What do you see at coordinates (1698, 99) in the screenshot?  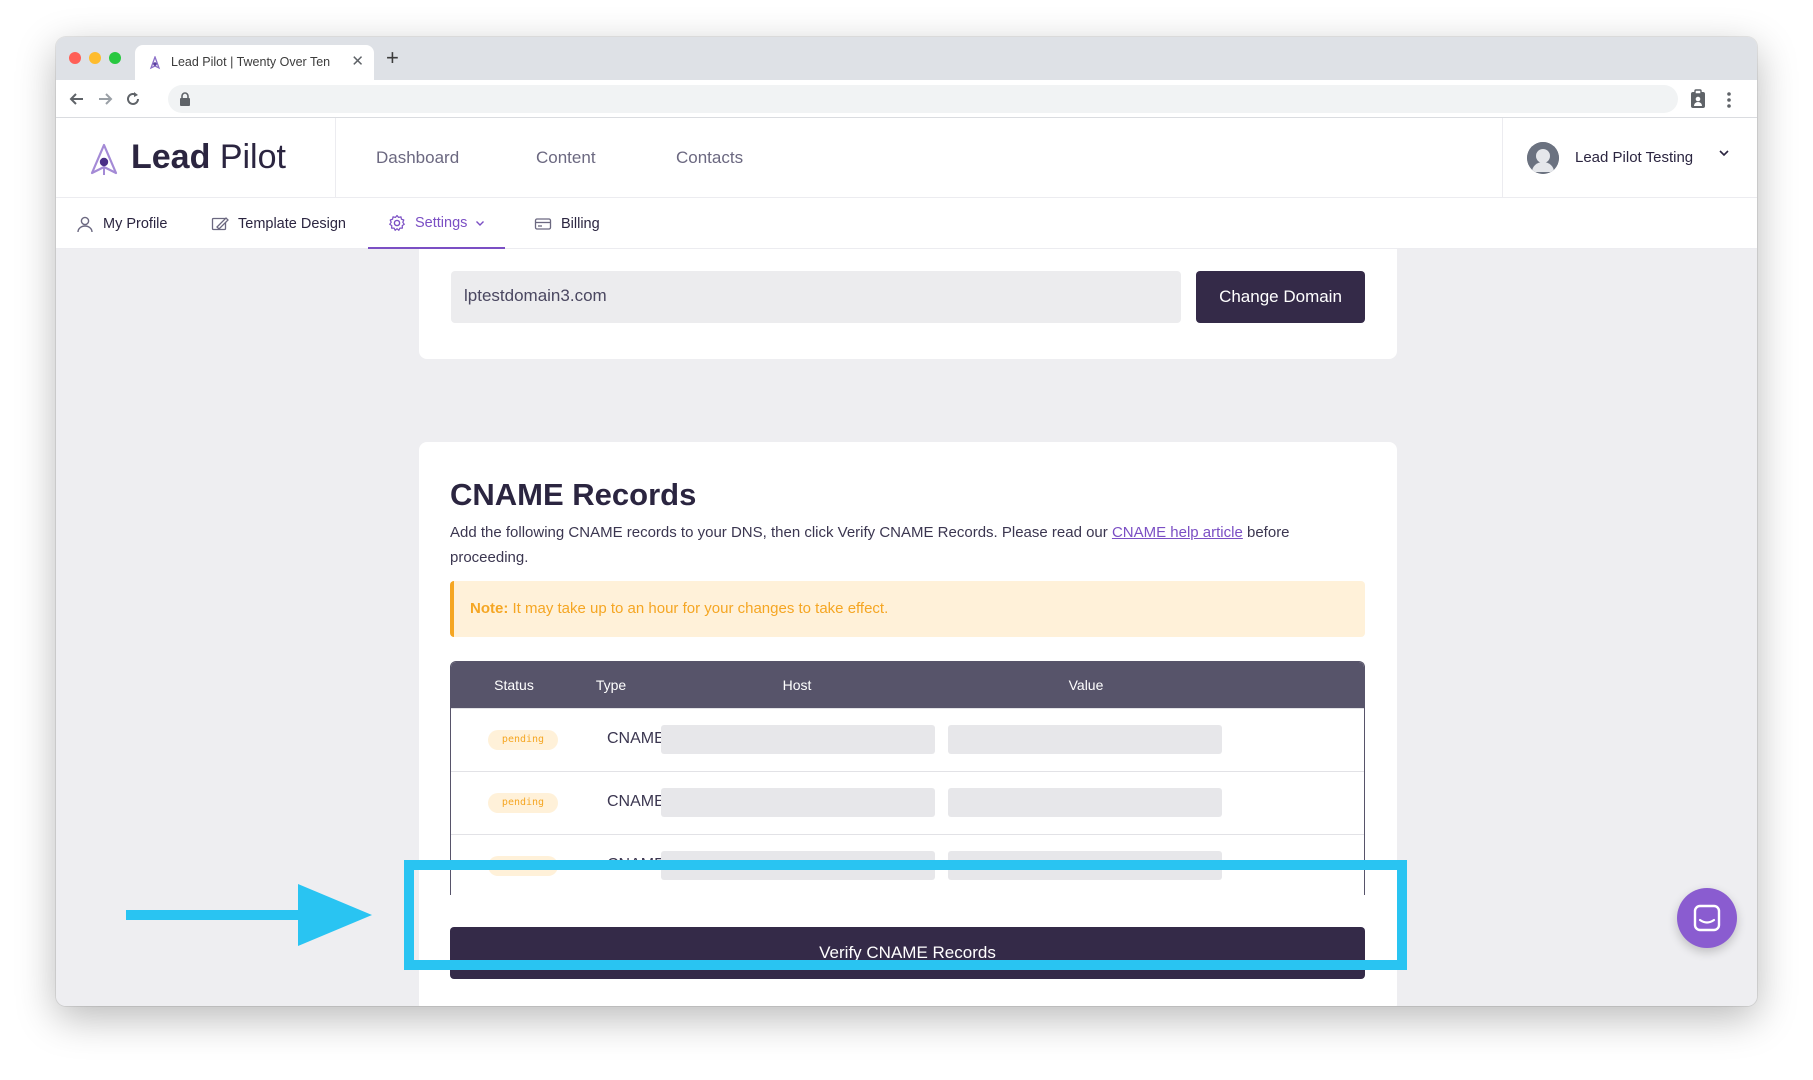 I see `extension-clipboard-icon` at bounding box center [1698, 99].